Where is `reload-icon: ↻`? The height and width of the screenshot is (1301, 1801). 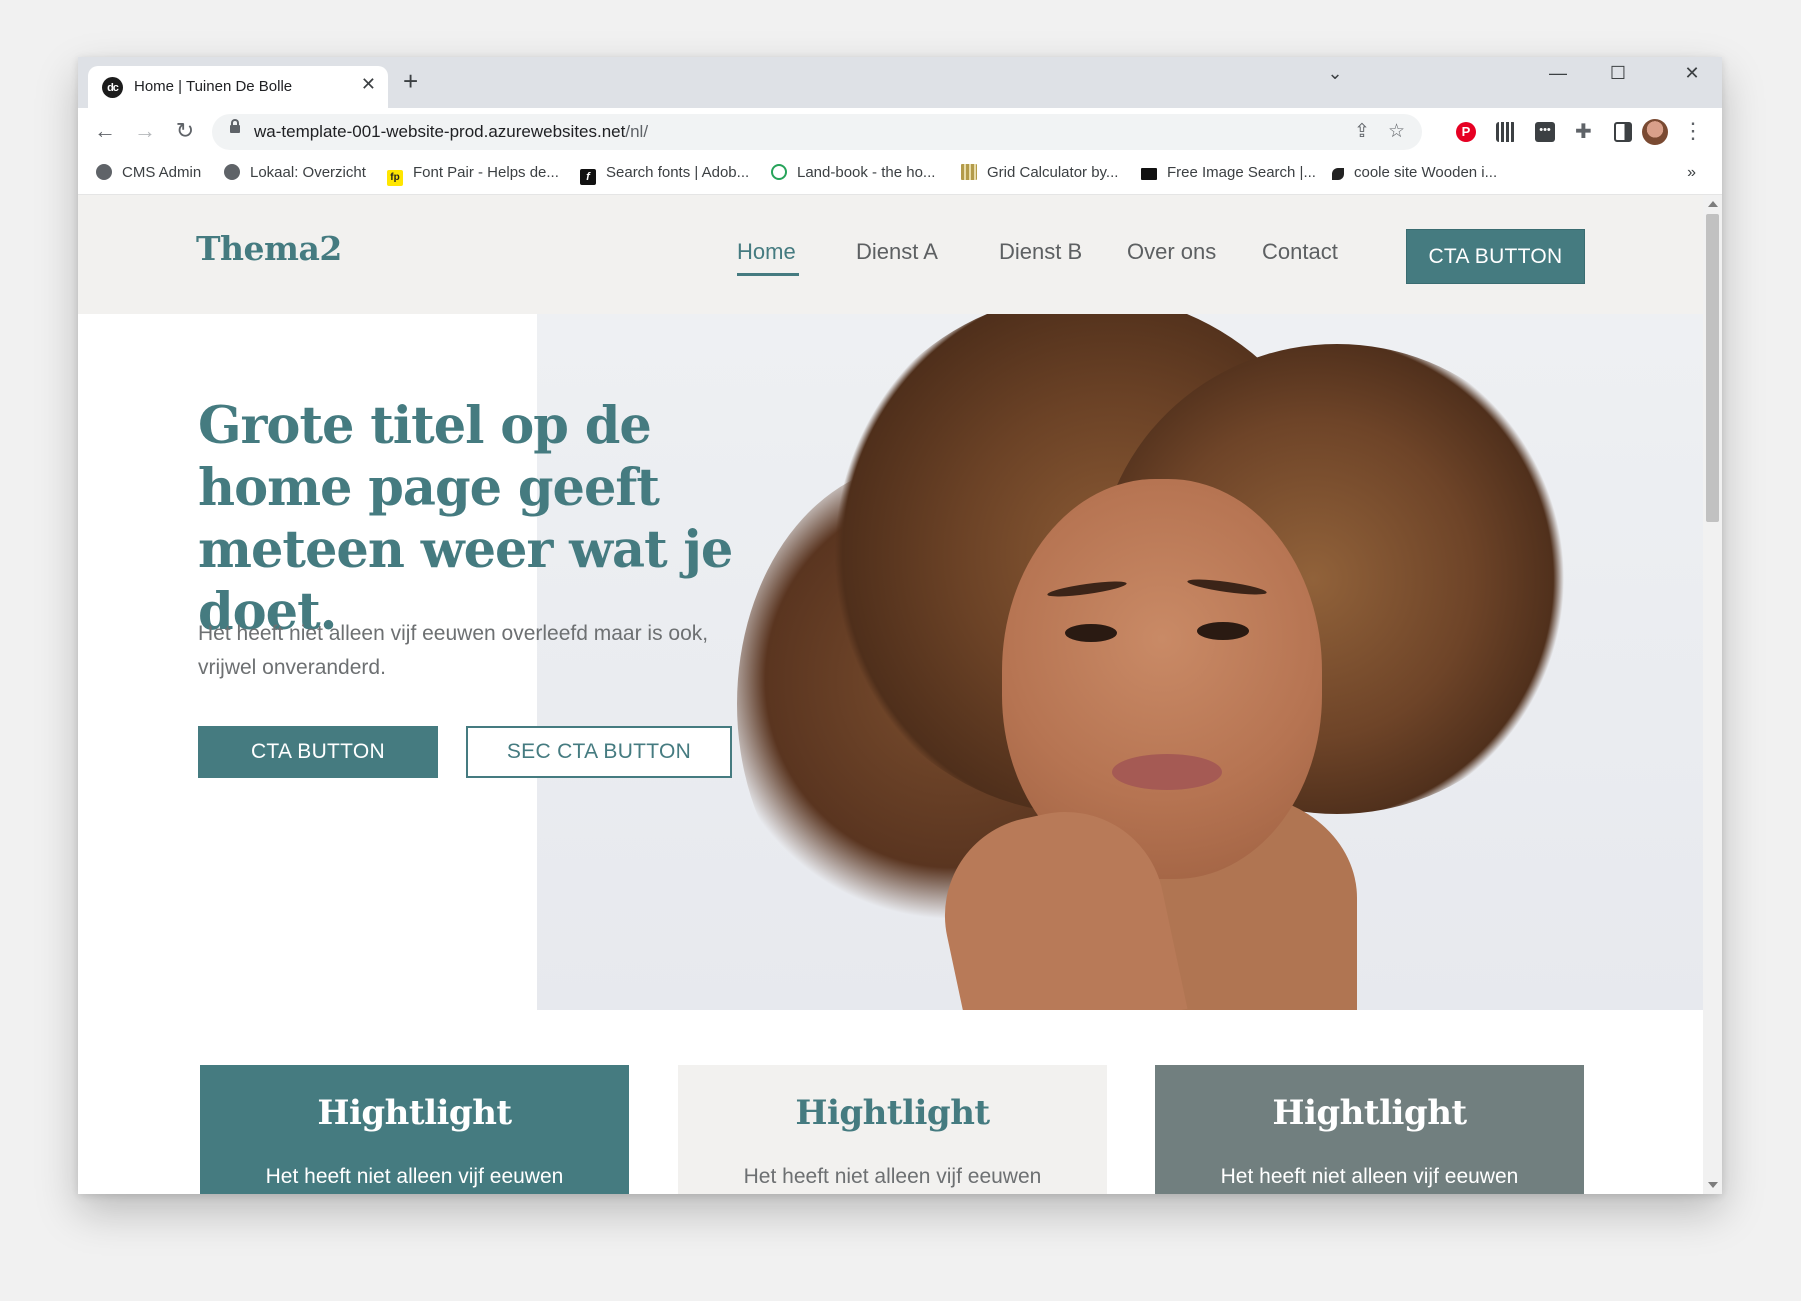
reload-icon: ↻ is located at coordinates (185, 131).